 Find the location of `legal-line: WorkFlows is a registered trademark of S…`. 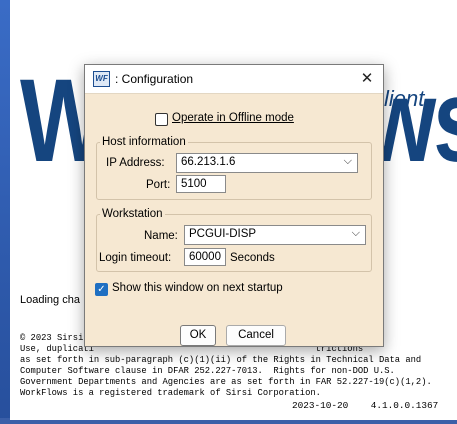

legal-line: WorkFlows is a registered trademark of S… is located at coordinates (170, 393).